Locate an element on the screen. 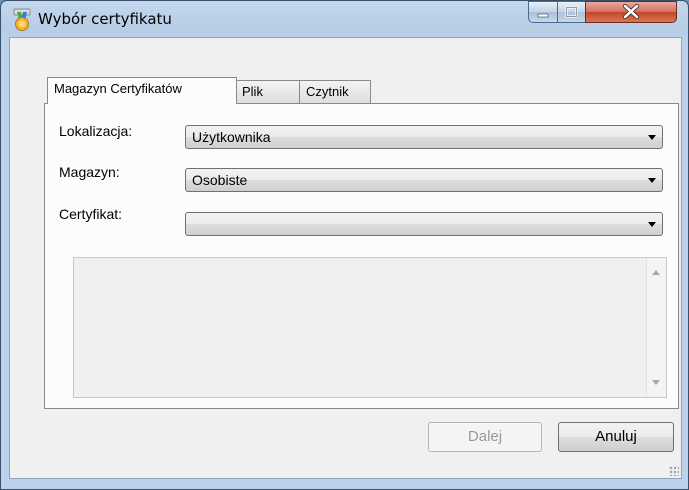  tab-reader: Czytnik is located at coordinates (335, 92).